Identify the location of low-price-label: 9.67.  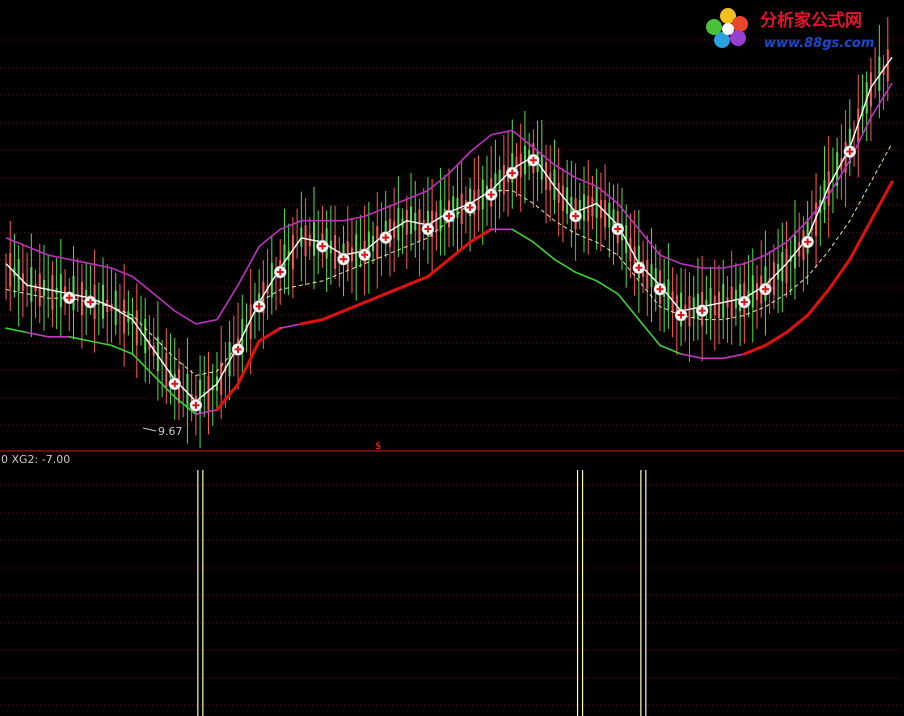
(170, 431).